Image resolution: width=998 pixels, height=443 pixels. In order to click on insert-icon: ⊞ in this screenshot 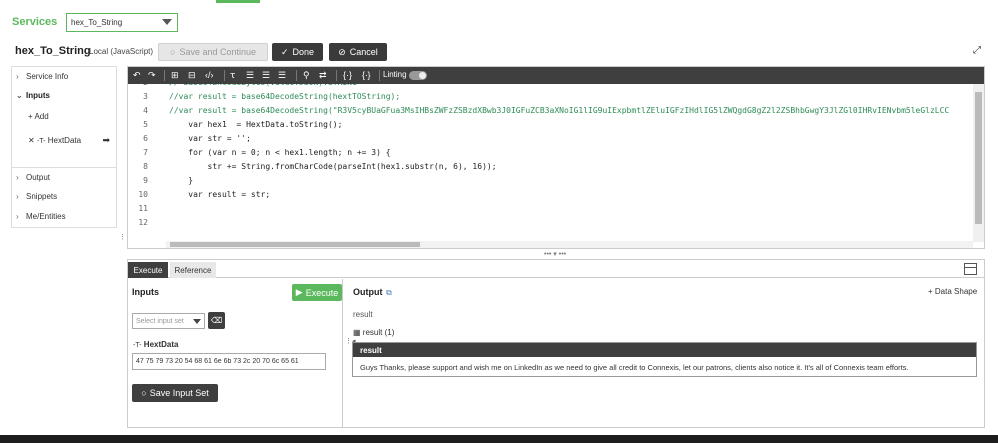, I will do `click(175, 75)`.